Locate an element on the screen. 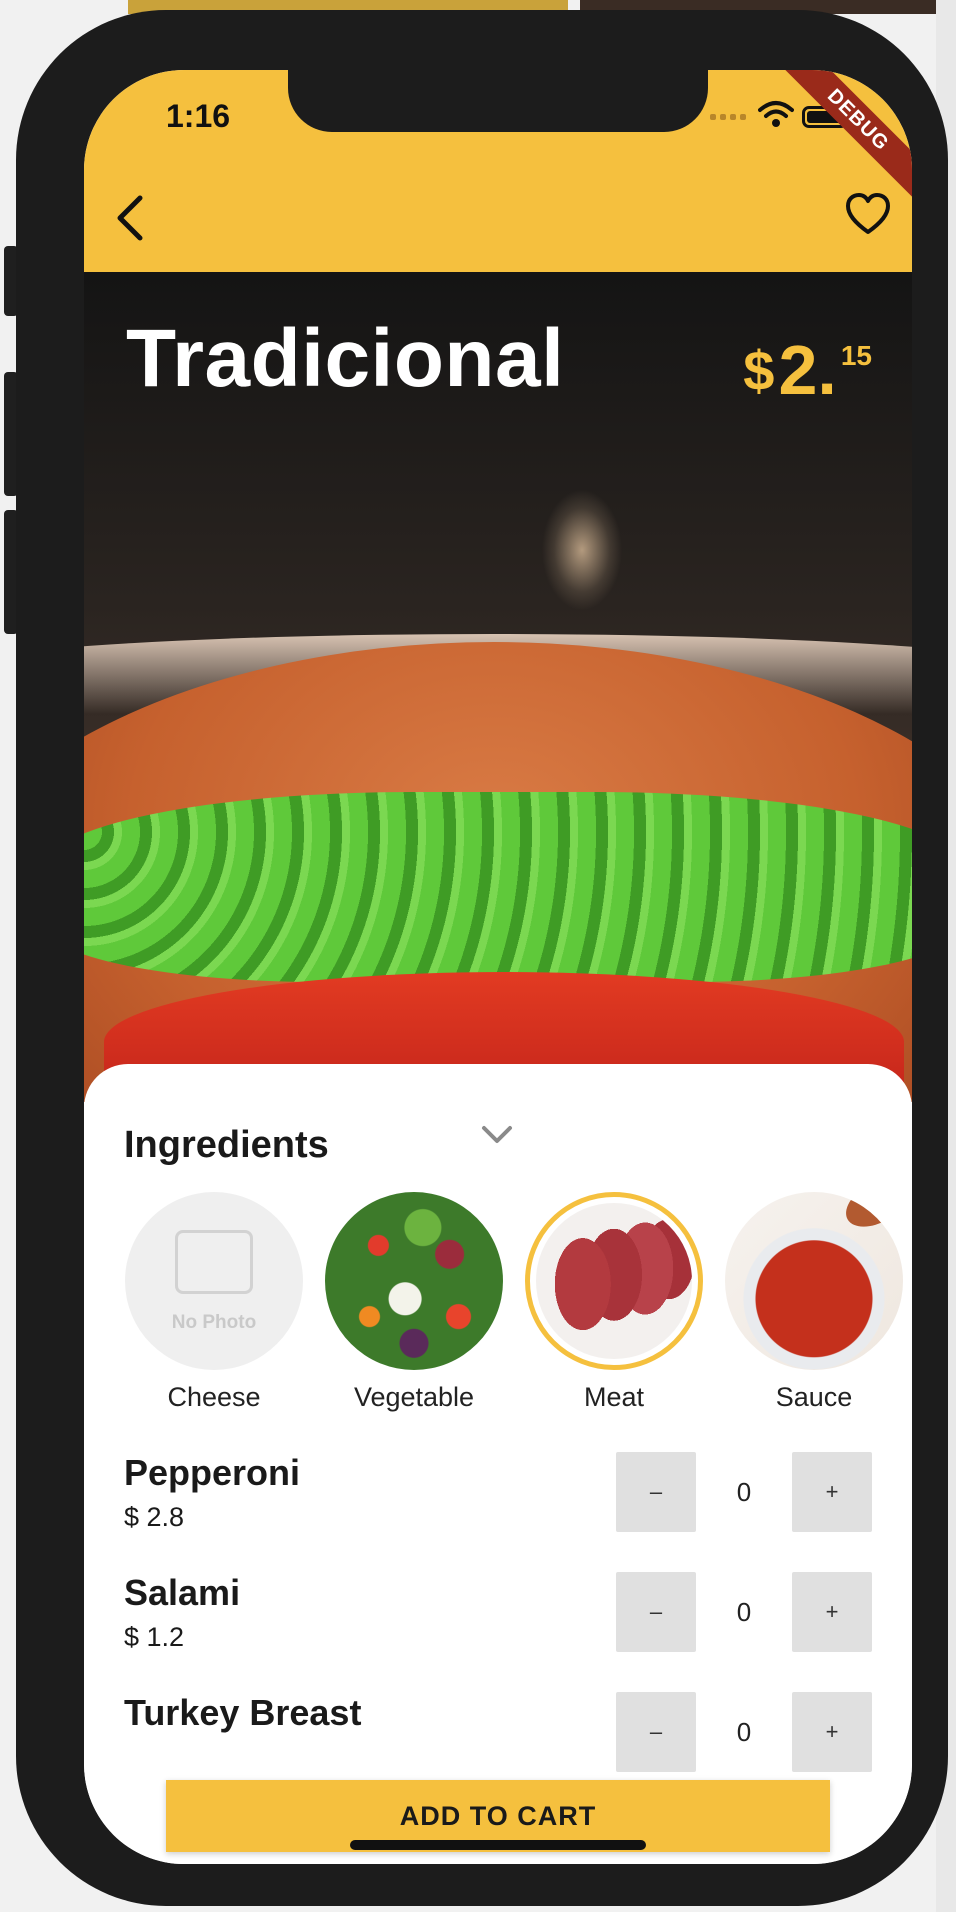 The height and width of the screenshot is (1912, 956). burger-lettuce is located at coordinates (498, 887).